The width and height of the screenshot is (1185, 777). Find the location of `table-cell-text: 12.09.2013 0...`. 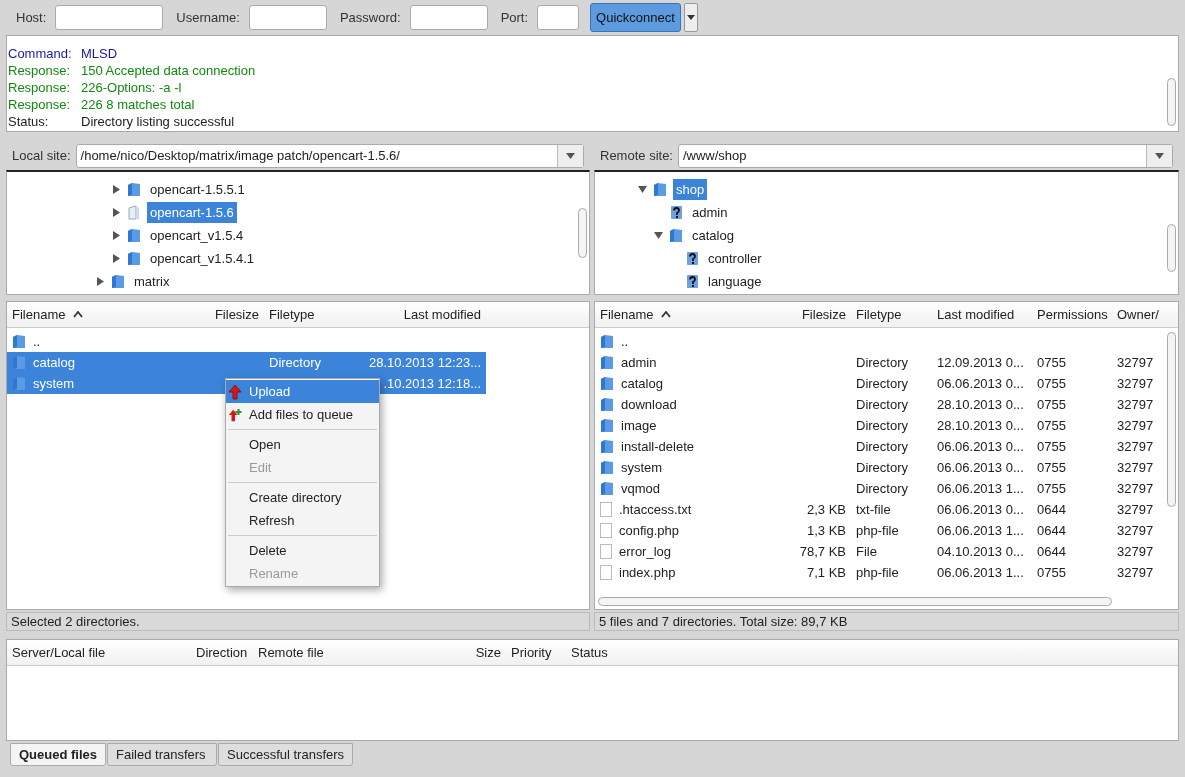

table-cell-text: 12.09.2013 0... is located at coordinates (980, 362).